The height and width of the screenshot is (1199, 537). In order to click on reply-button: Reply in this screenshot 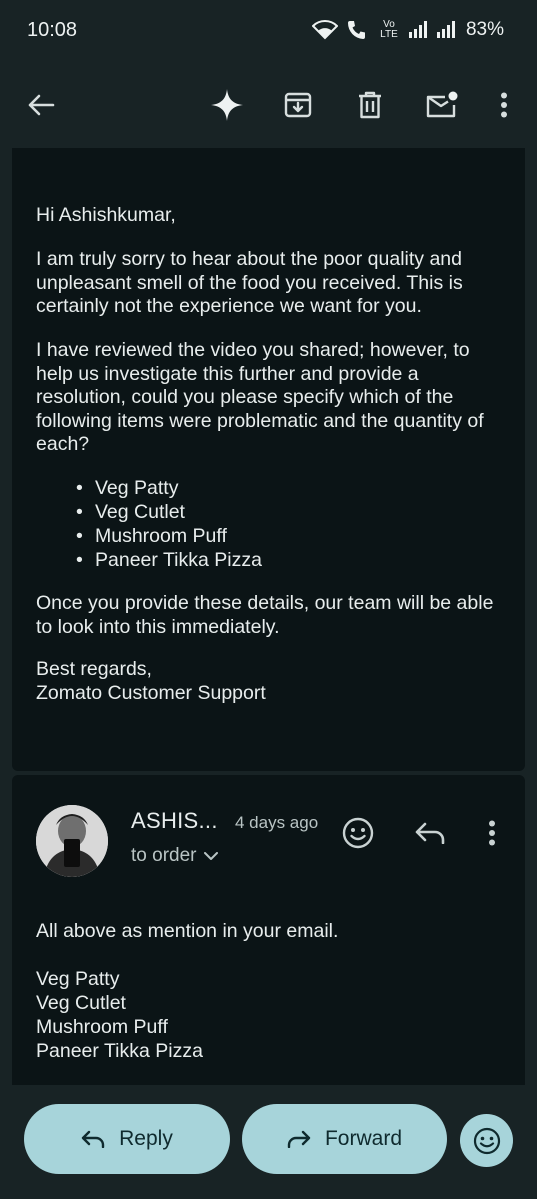, I will do `click(127, 1139)`.